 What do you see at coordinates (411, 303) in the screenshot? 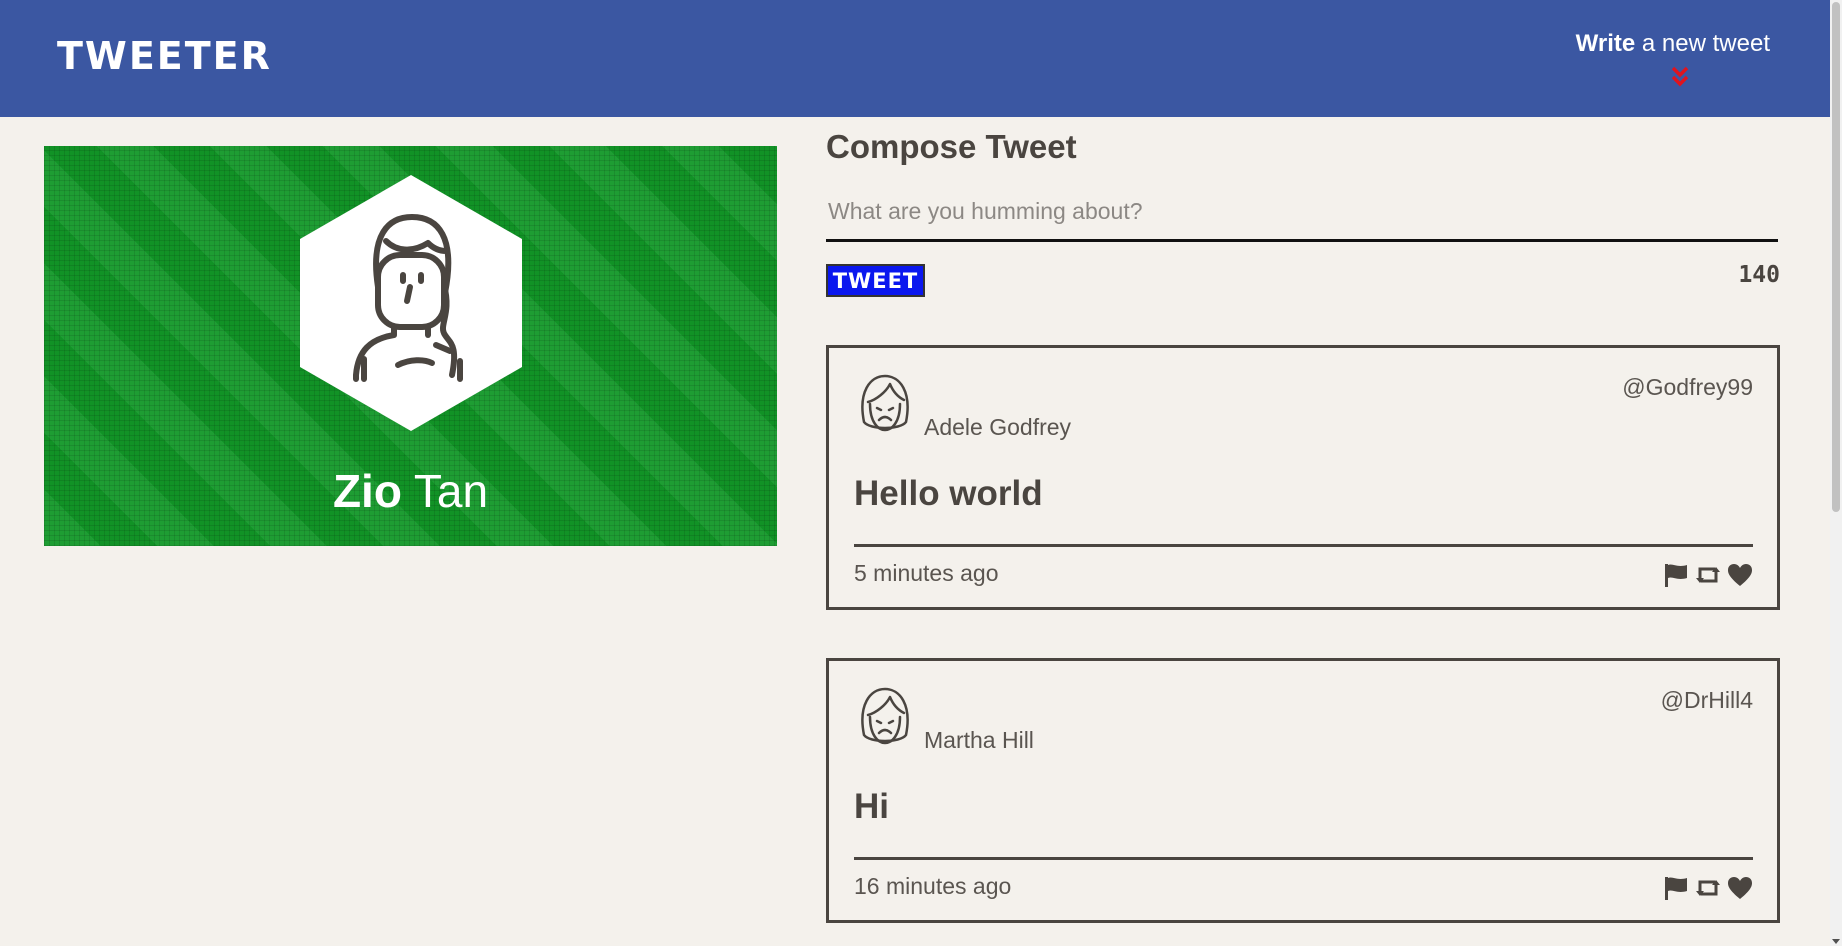
I see `profile-avatar` at bounding box center [411, 303].